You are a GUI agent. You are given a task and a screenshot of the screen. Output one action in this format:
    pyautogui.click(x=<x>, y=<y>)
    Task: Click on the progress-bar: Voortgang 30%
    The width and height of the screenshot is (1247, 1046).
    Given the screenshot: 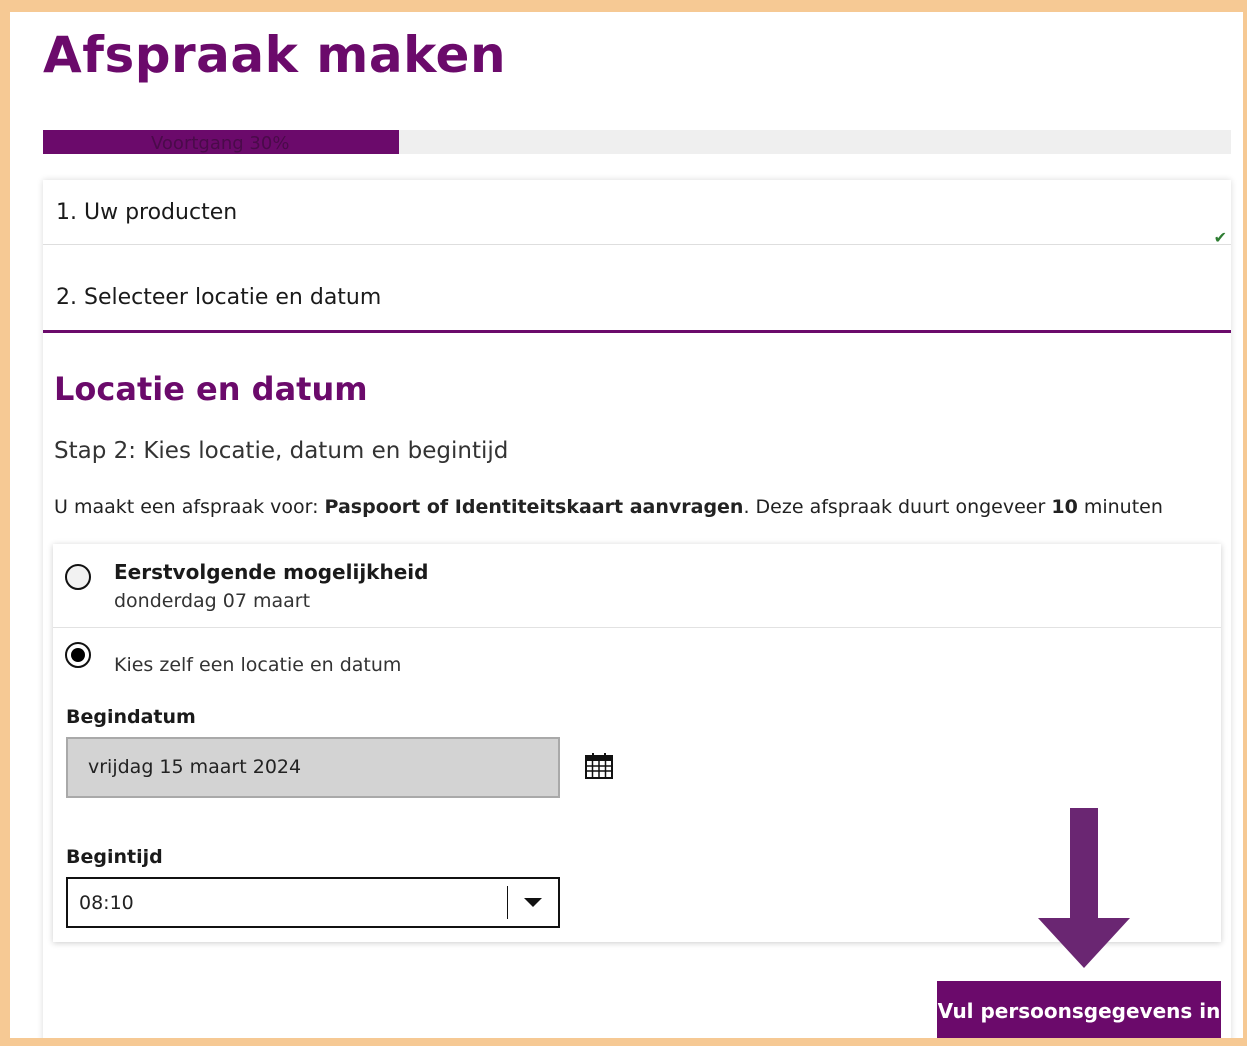 What is the action you would take?
    pyautogui.click(x=637, y=142)
    